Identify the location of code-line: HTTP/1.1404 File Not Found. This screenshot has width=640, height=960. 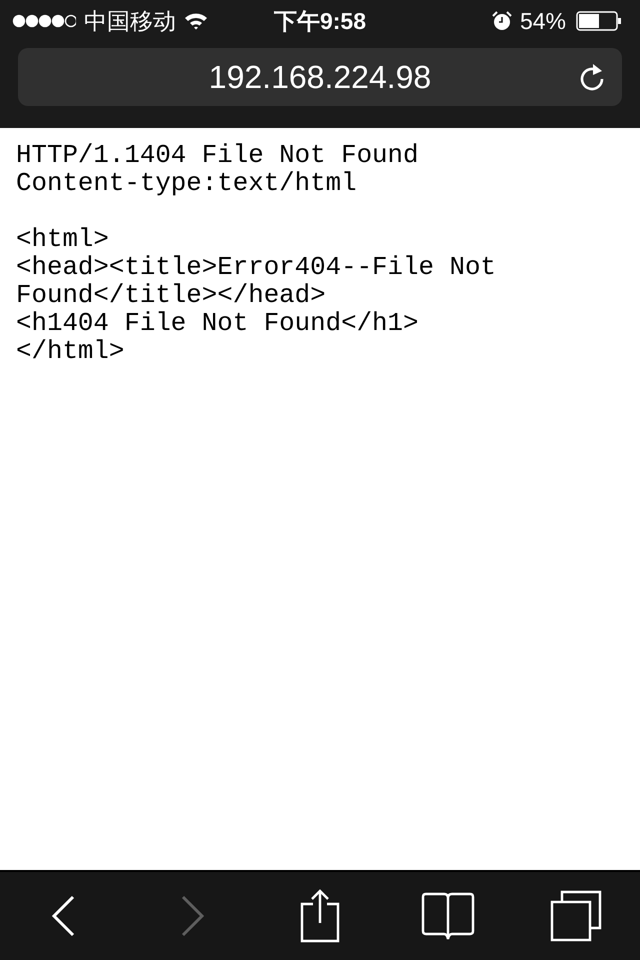
(217, 156).